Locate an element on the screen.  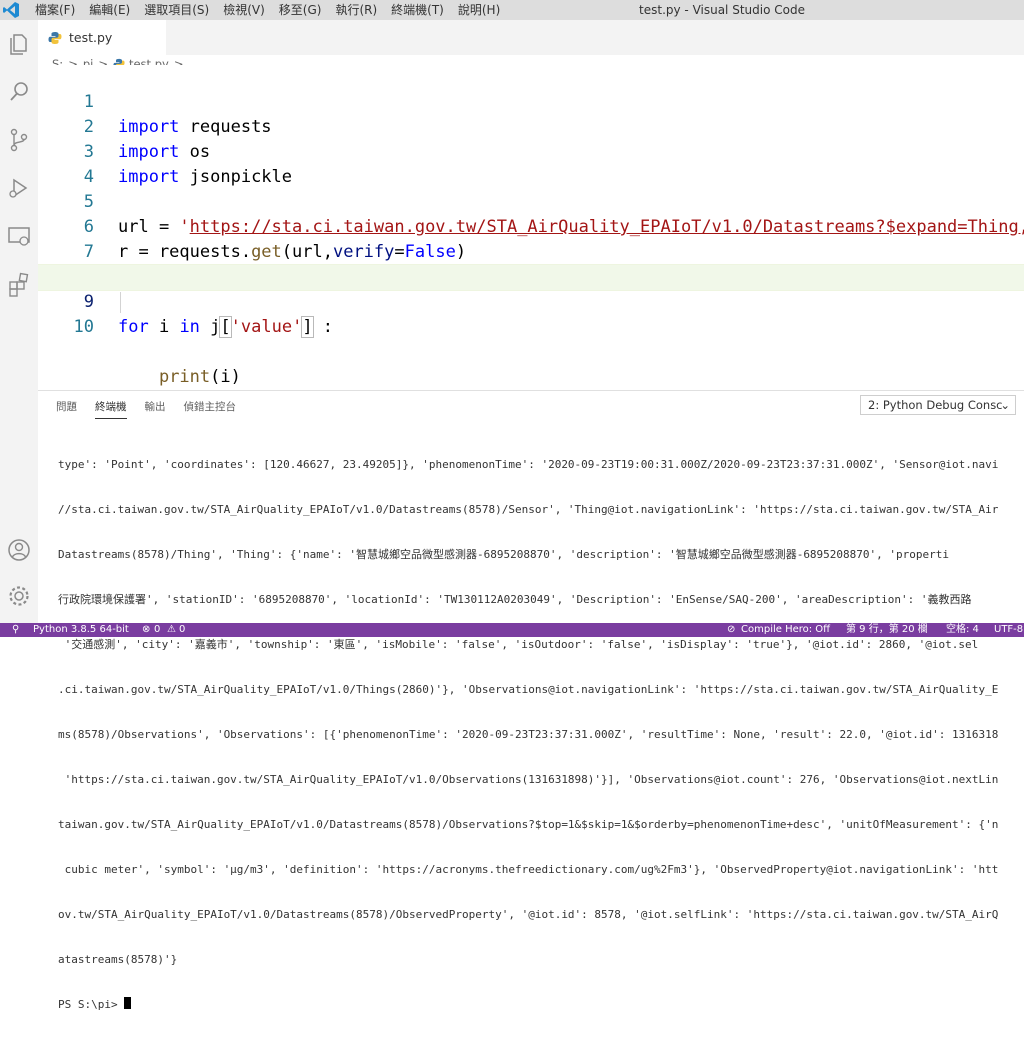
encoding: UTF-8 is located at coordinates (1008, 630).